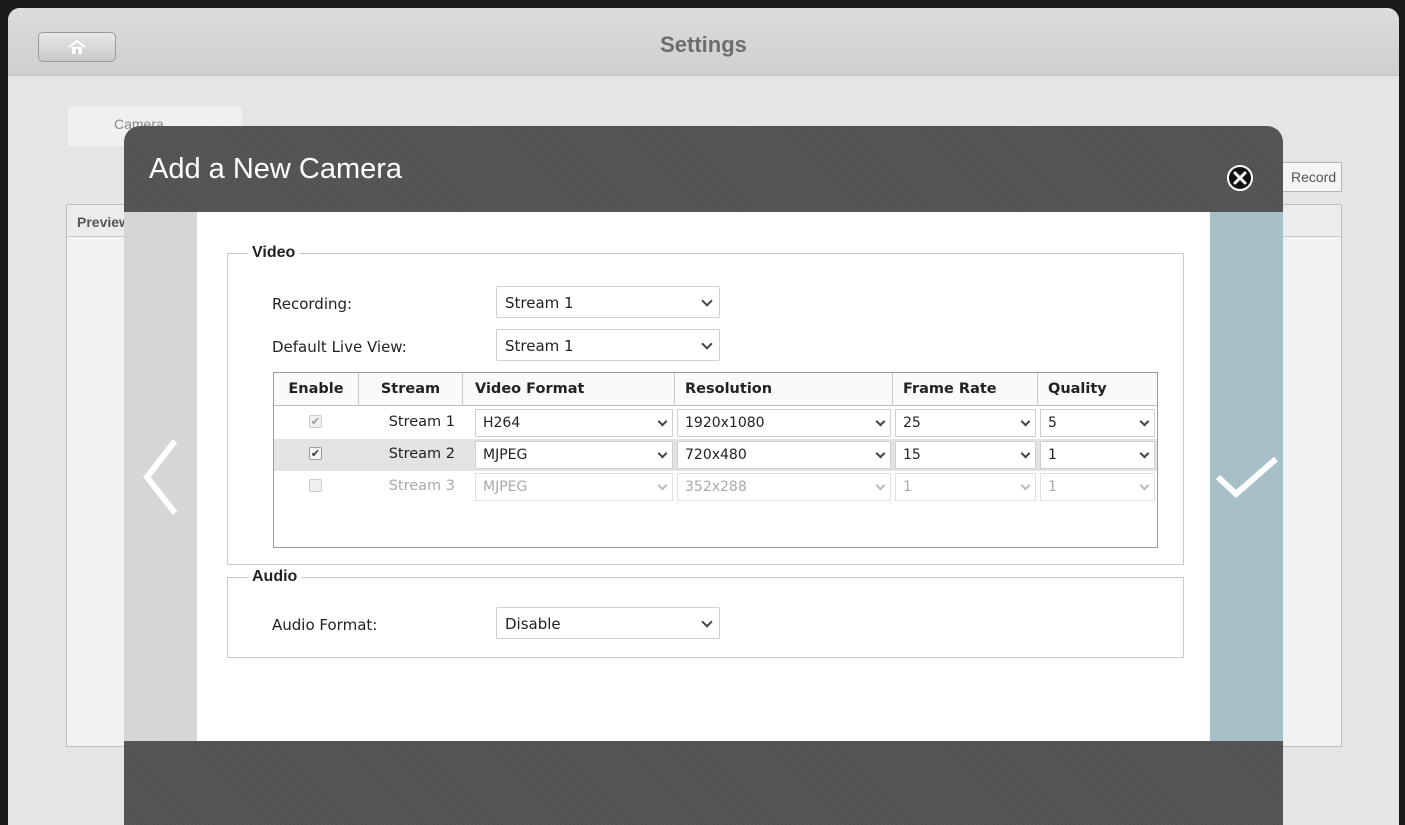 The image size is (1405, 825). What do you see at coordinates (421, 422) in the screenshot?
I see `stream-name: Stream 1` at bounding box center [421, 422].